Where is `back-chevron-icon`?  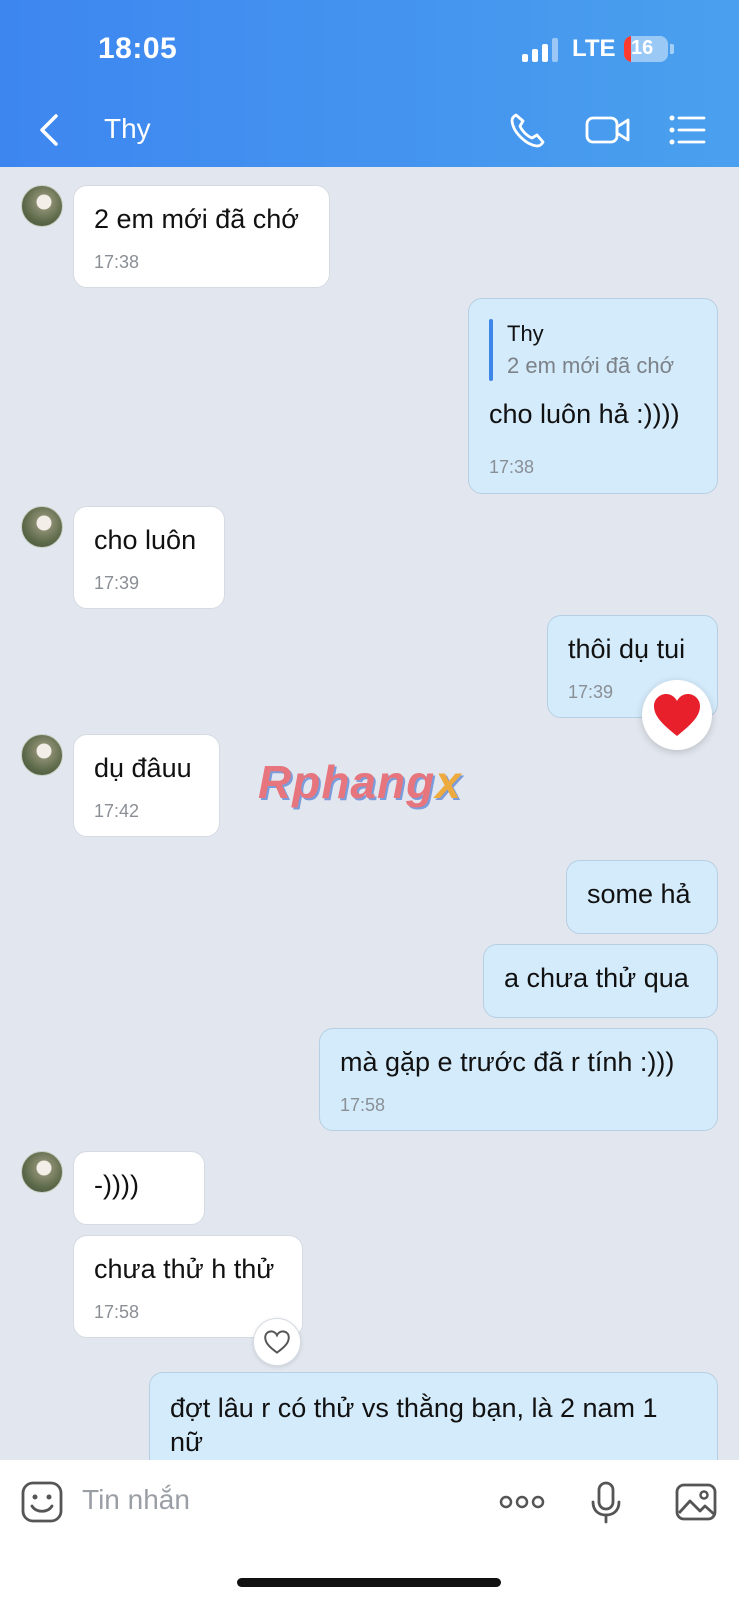 back-chevron-icon is located at coordinates (50, 130).